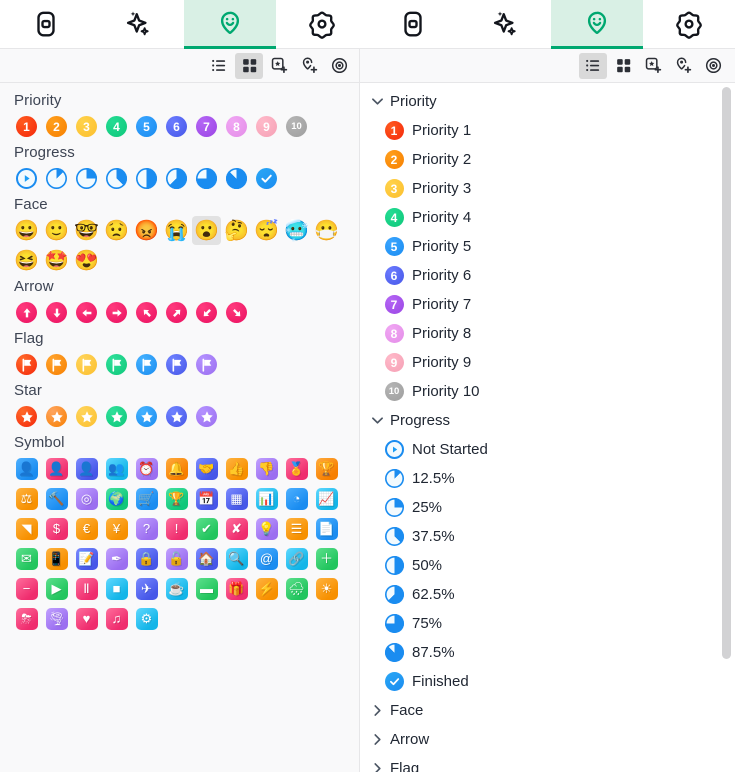 The width and height of the screenshot is (735, 772). Describe the element at coordinates (56, 230) in the screenshot. I see `palette-item-face-1: 🙂` at that location.